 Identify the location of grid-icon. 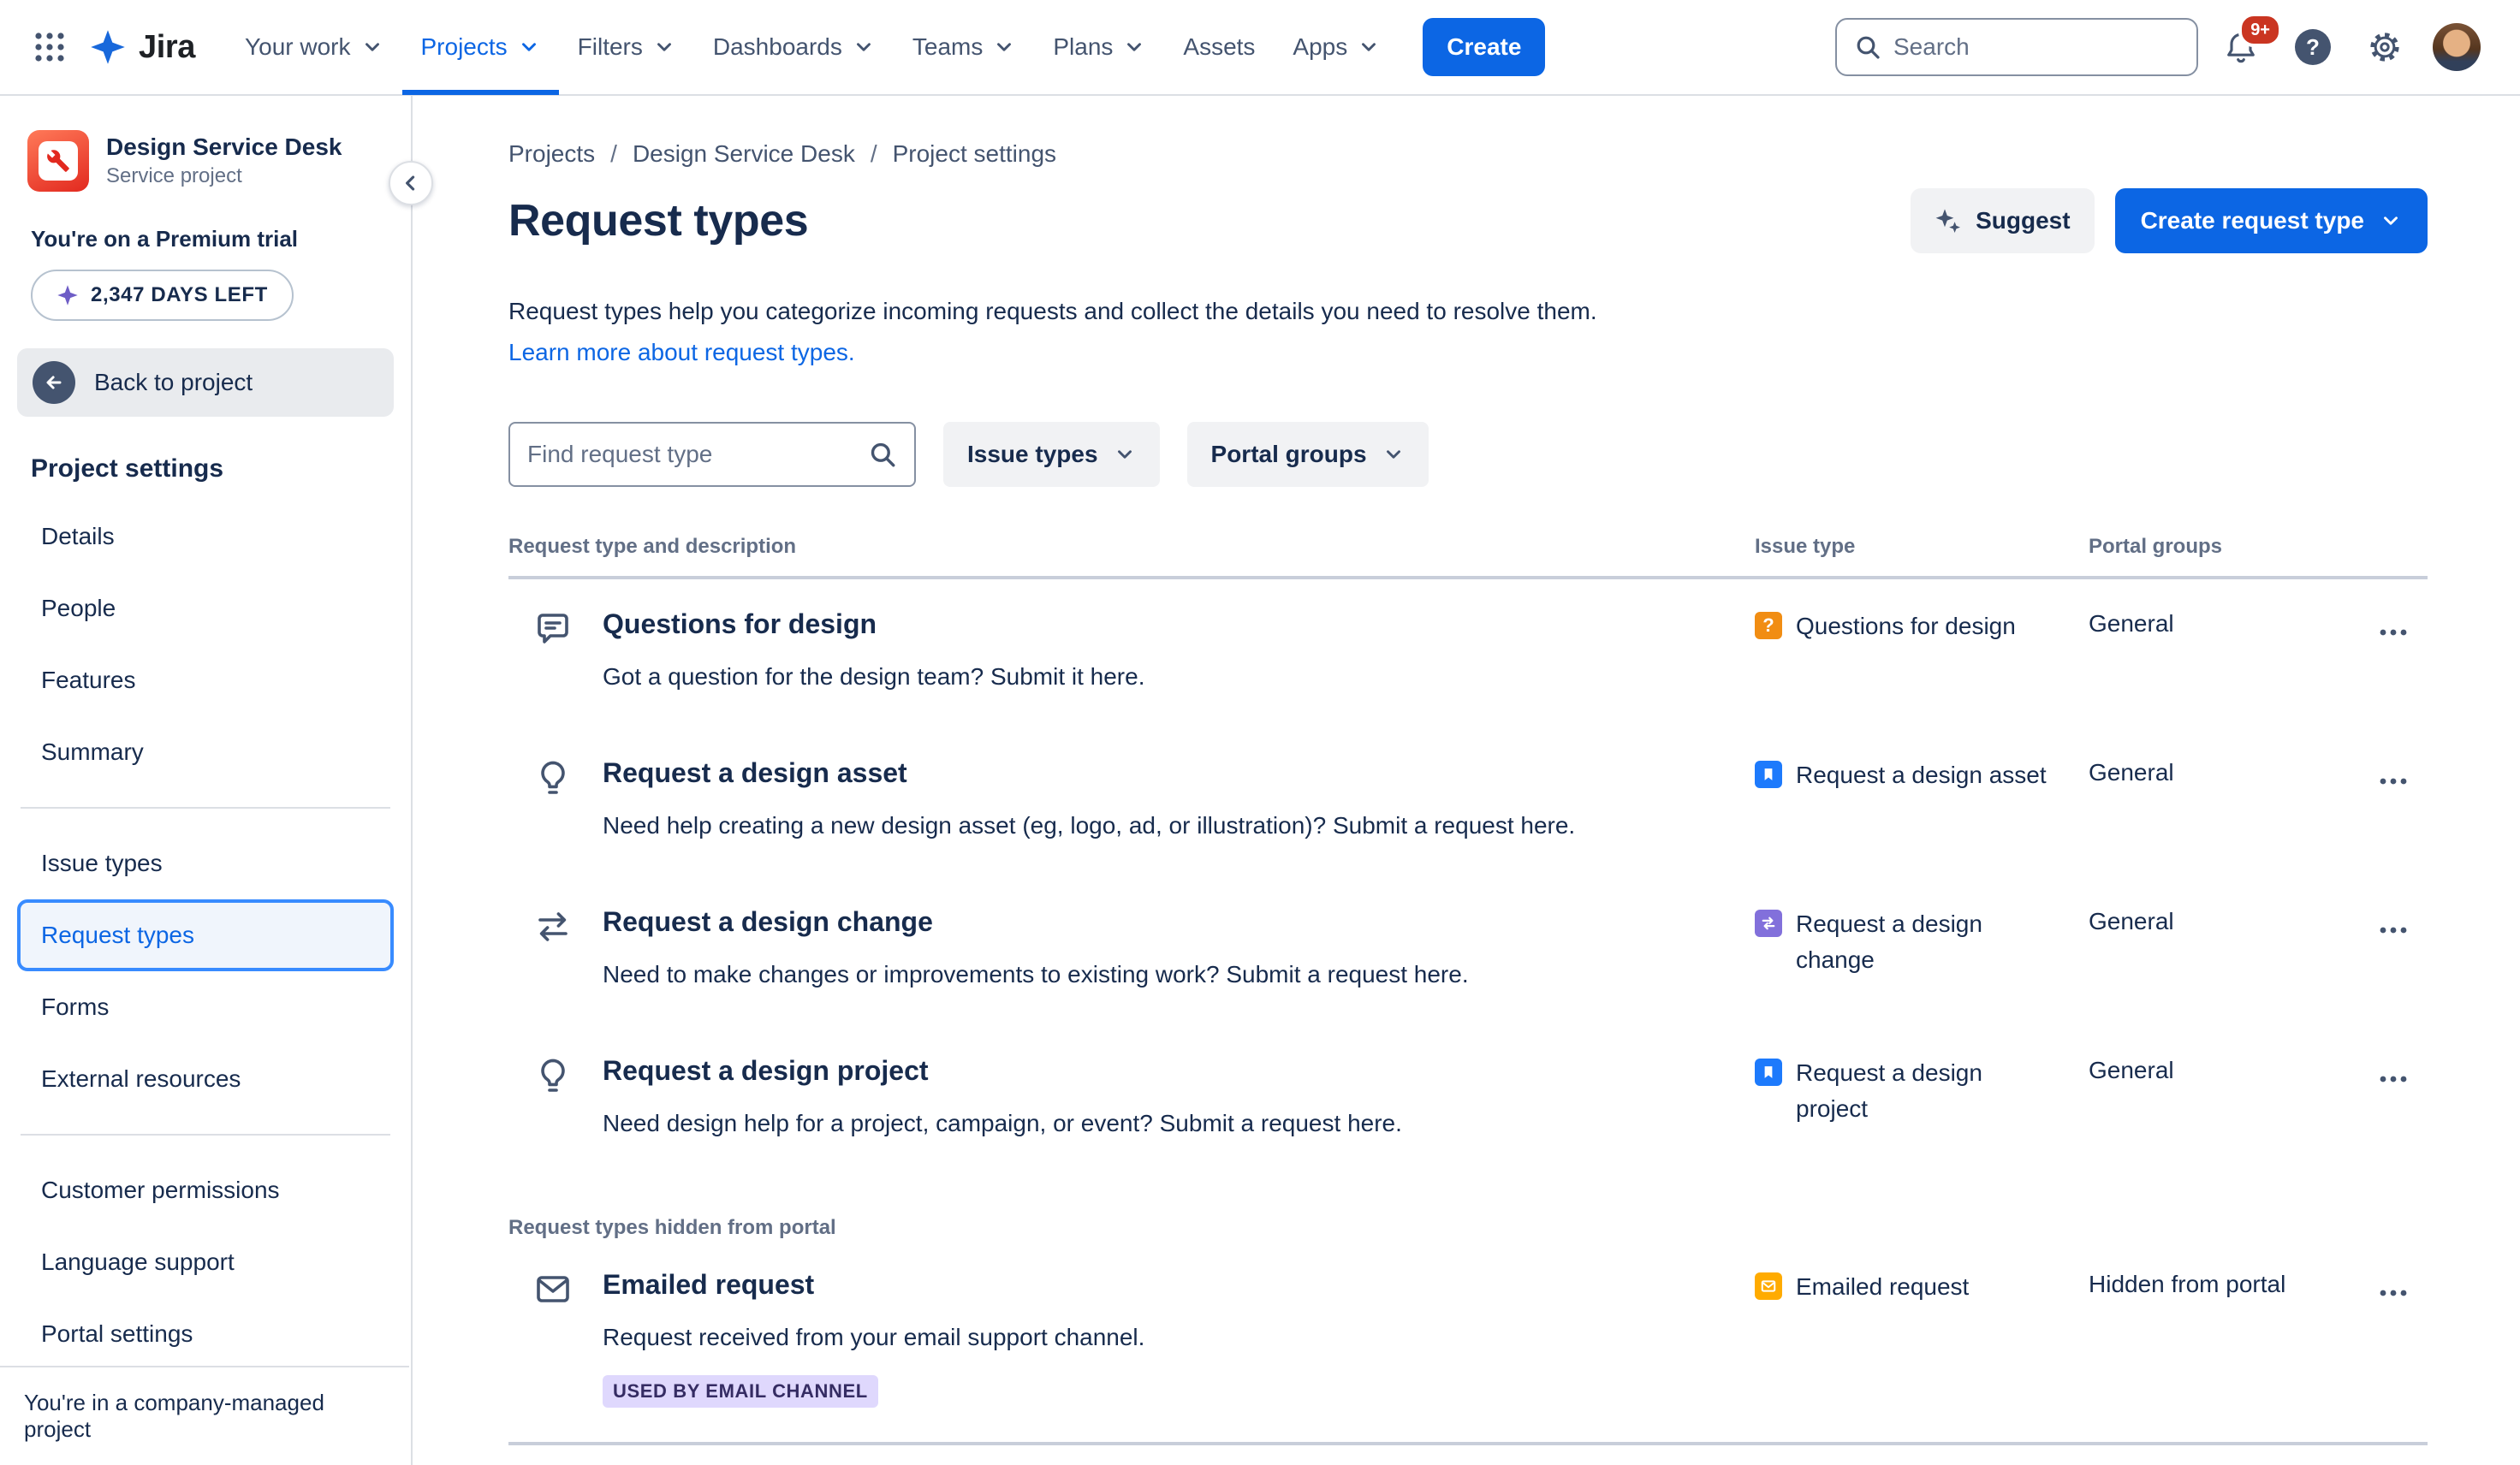
(49, 47).